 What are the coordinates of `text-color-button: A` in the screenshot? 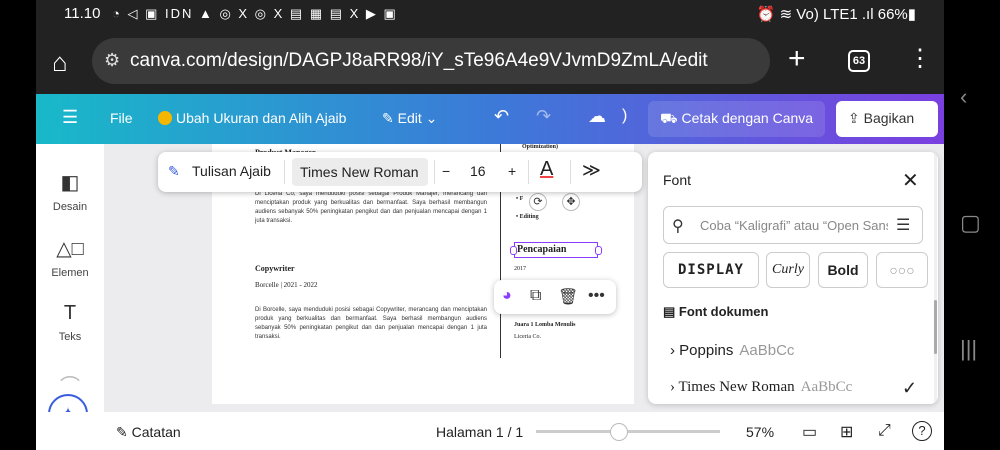 It's located at (546, 169).